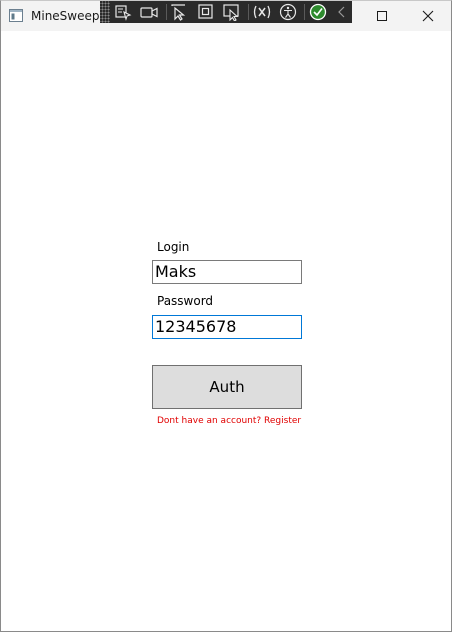  What do you see at coordinates (227, 387) in the screenshot?
I see `auth-button: Auth` at bounding box center [227, 387].